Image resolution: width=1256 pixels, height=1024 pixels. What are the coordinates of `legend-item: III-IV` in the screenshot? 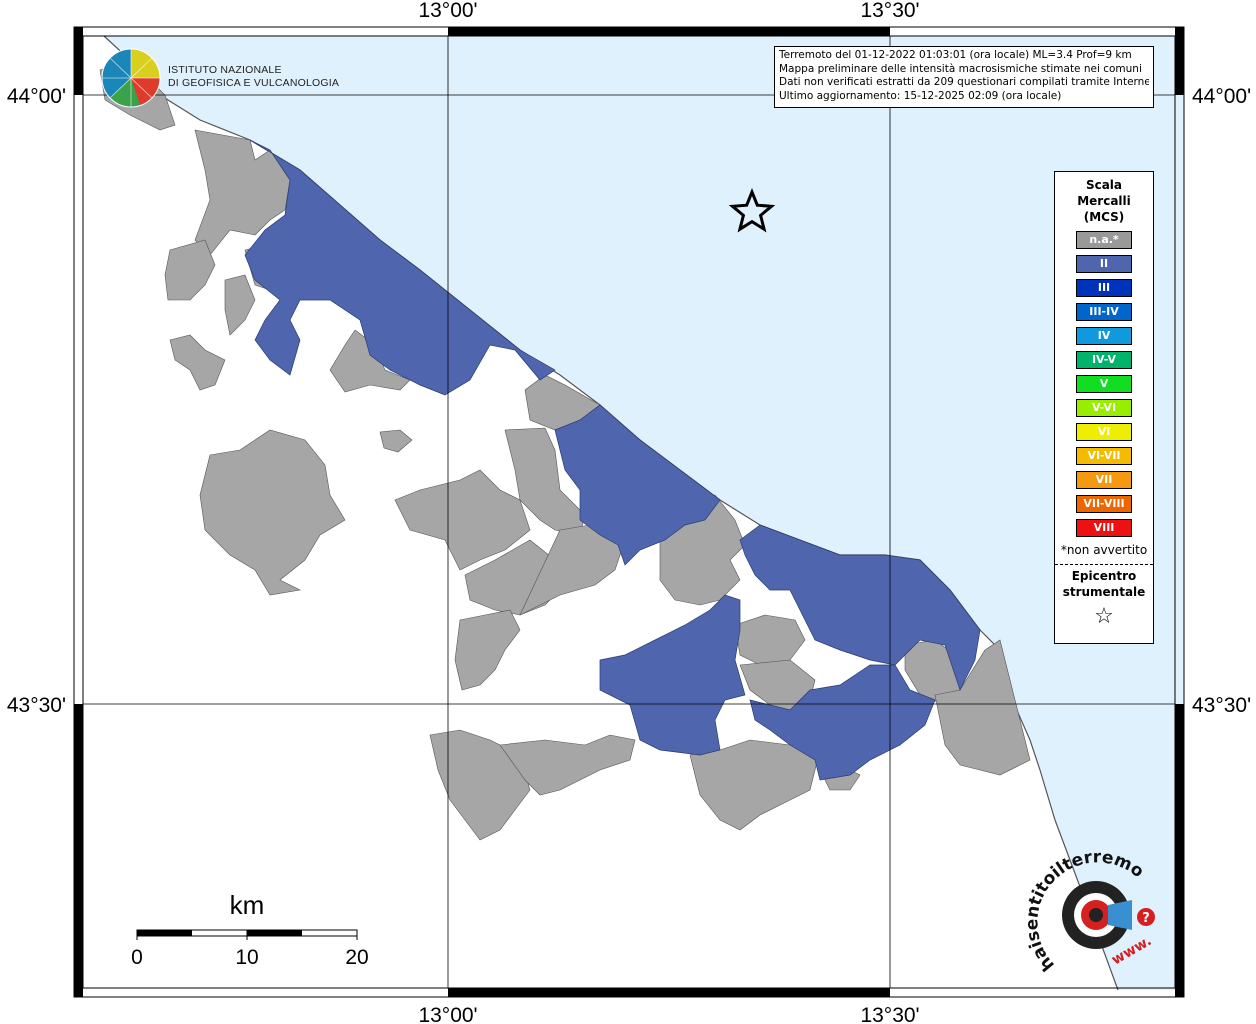 It's located at (1104, 312).